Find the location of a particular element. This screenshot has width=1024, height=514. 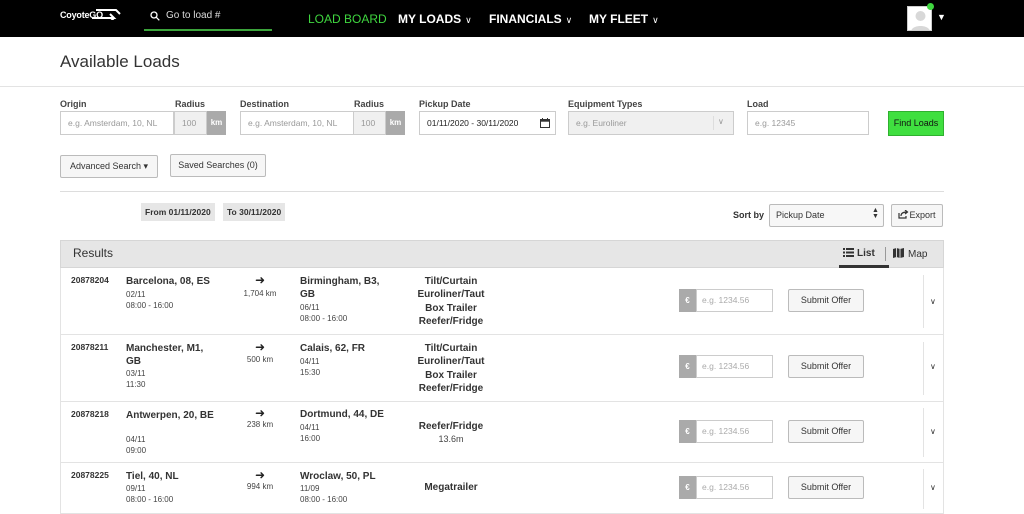

destination-city: Calais, 62, FR is located at coordinates (333, 348).